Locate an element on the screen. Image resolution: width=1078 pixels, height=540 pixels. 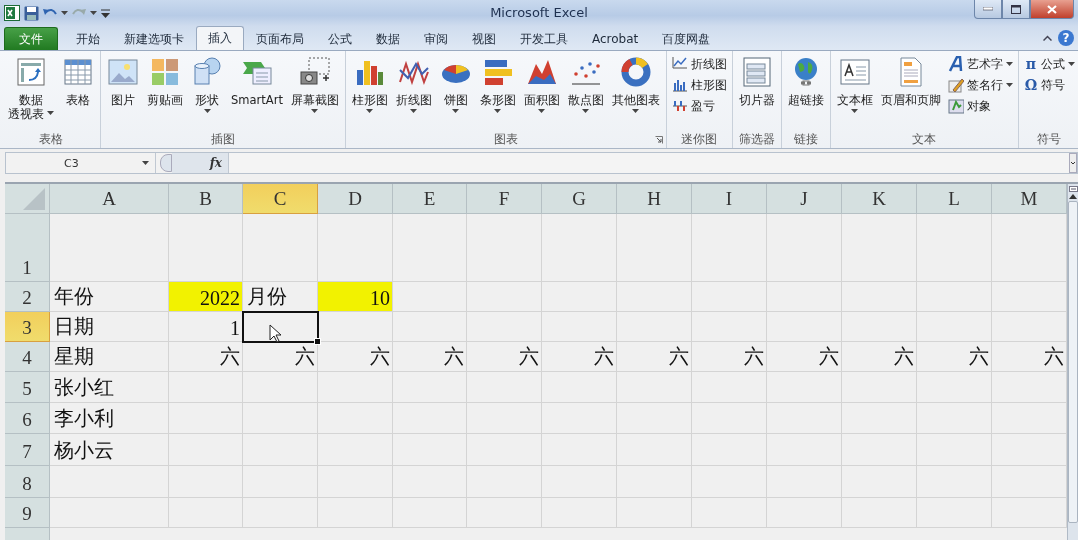
ribbon-button: Ω 符号 is located at coordinates (1049, 85).